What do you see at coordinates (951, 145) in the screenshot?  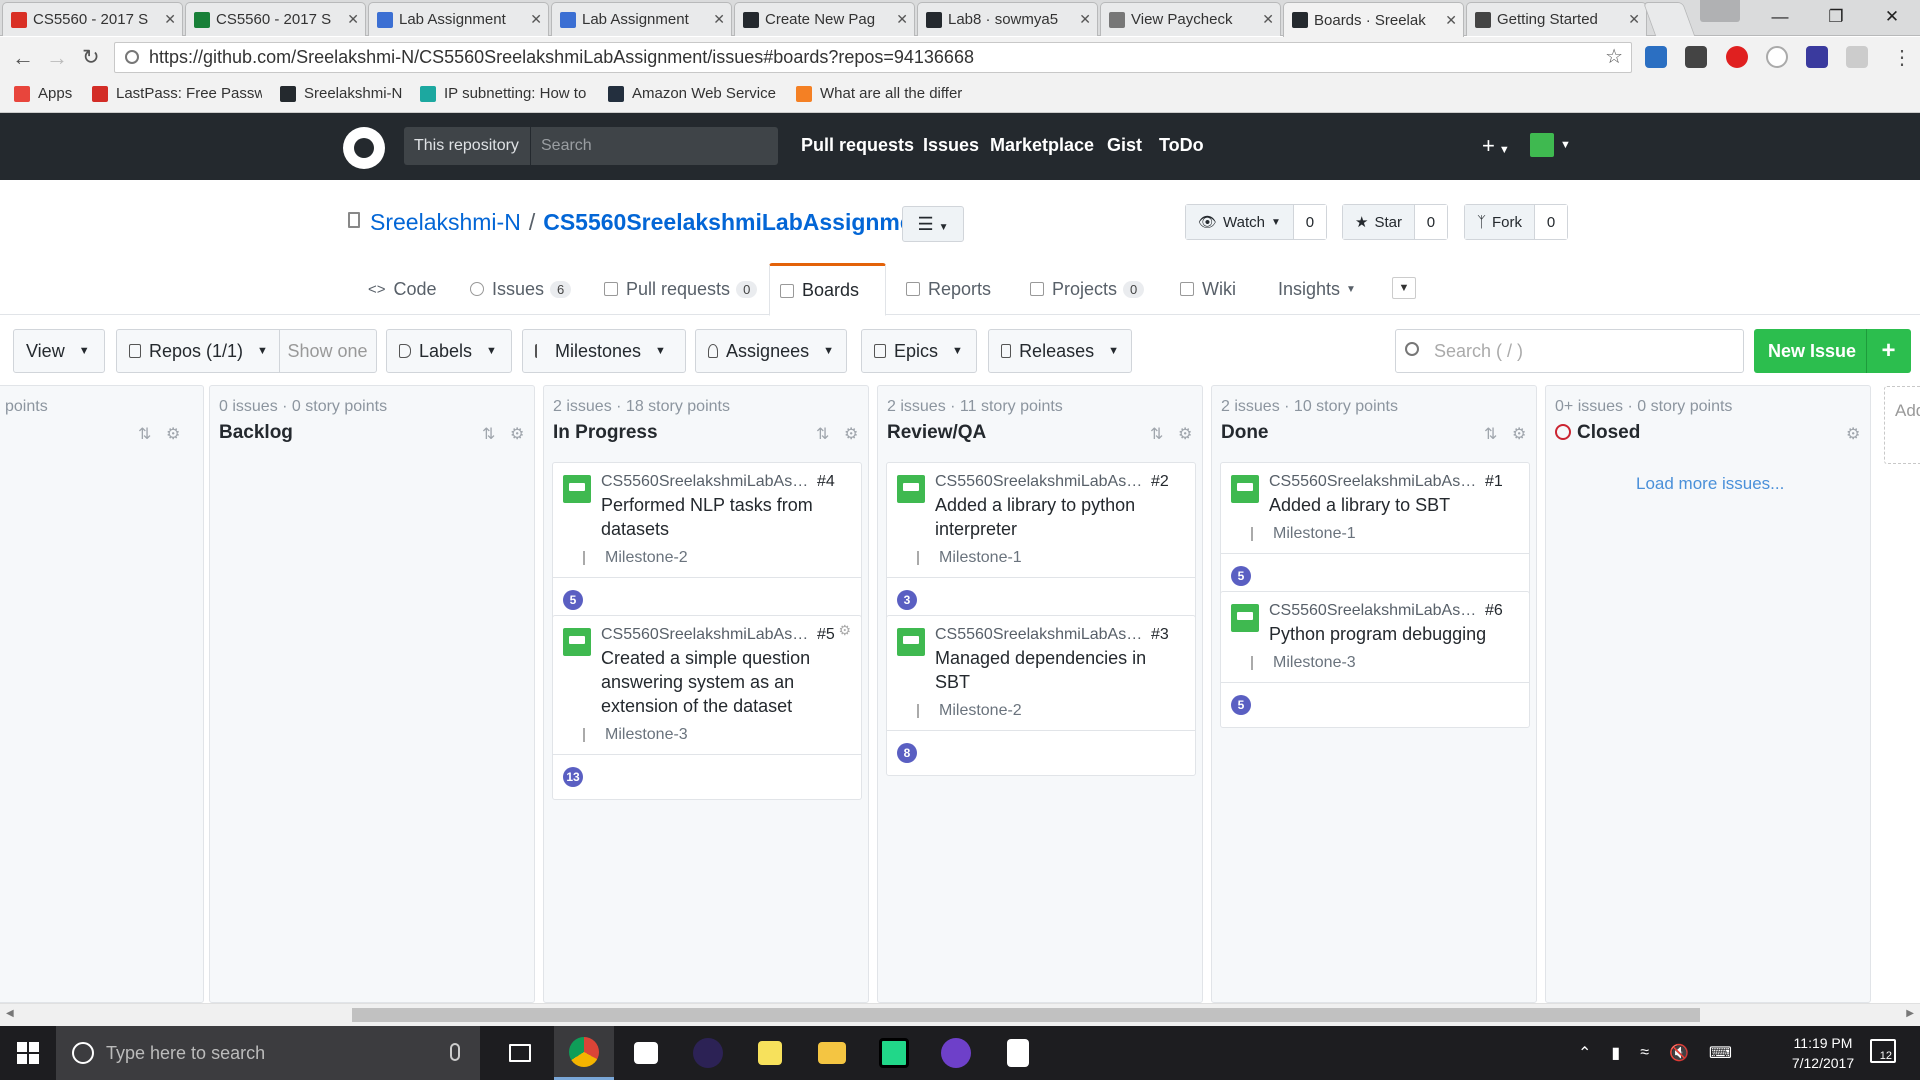 I see `nav-issues: Issues` at bounding box center [951, 145].